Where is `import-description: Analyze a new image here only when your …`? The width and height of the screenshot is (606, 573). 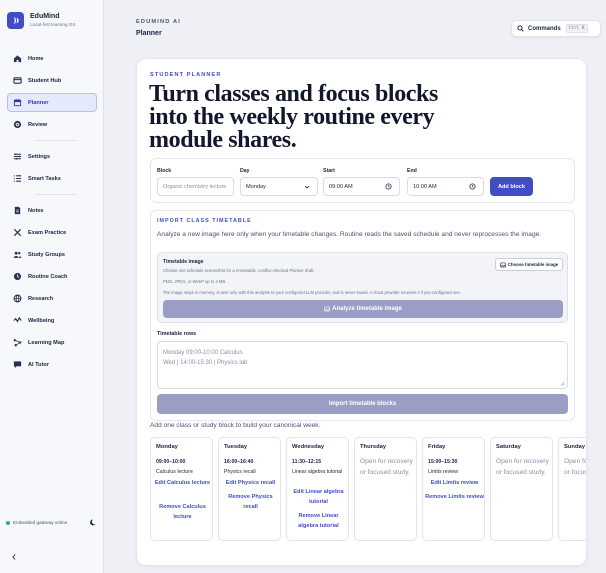
import-description: Analyze a new image here only when your … is located at coordinates (349, 234).